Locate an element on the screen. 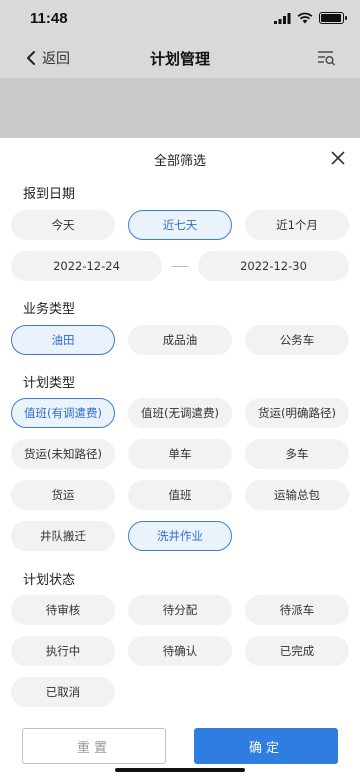  chip-single-vehicle: 单车 is located at coordinates (180, 454).